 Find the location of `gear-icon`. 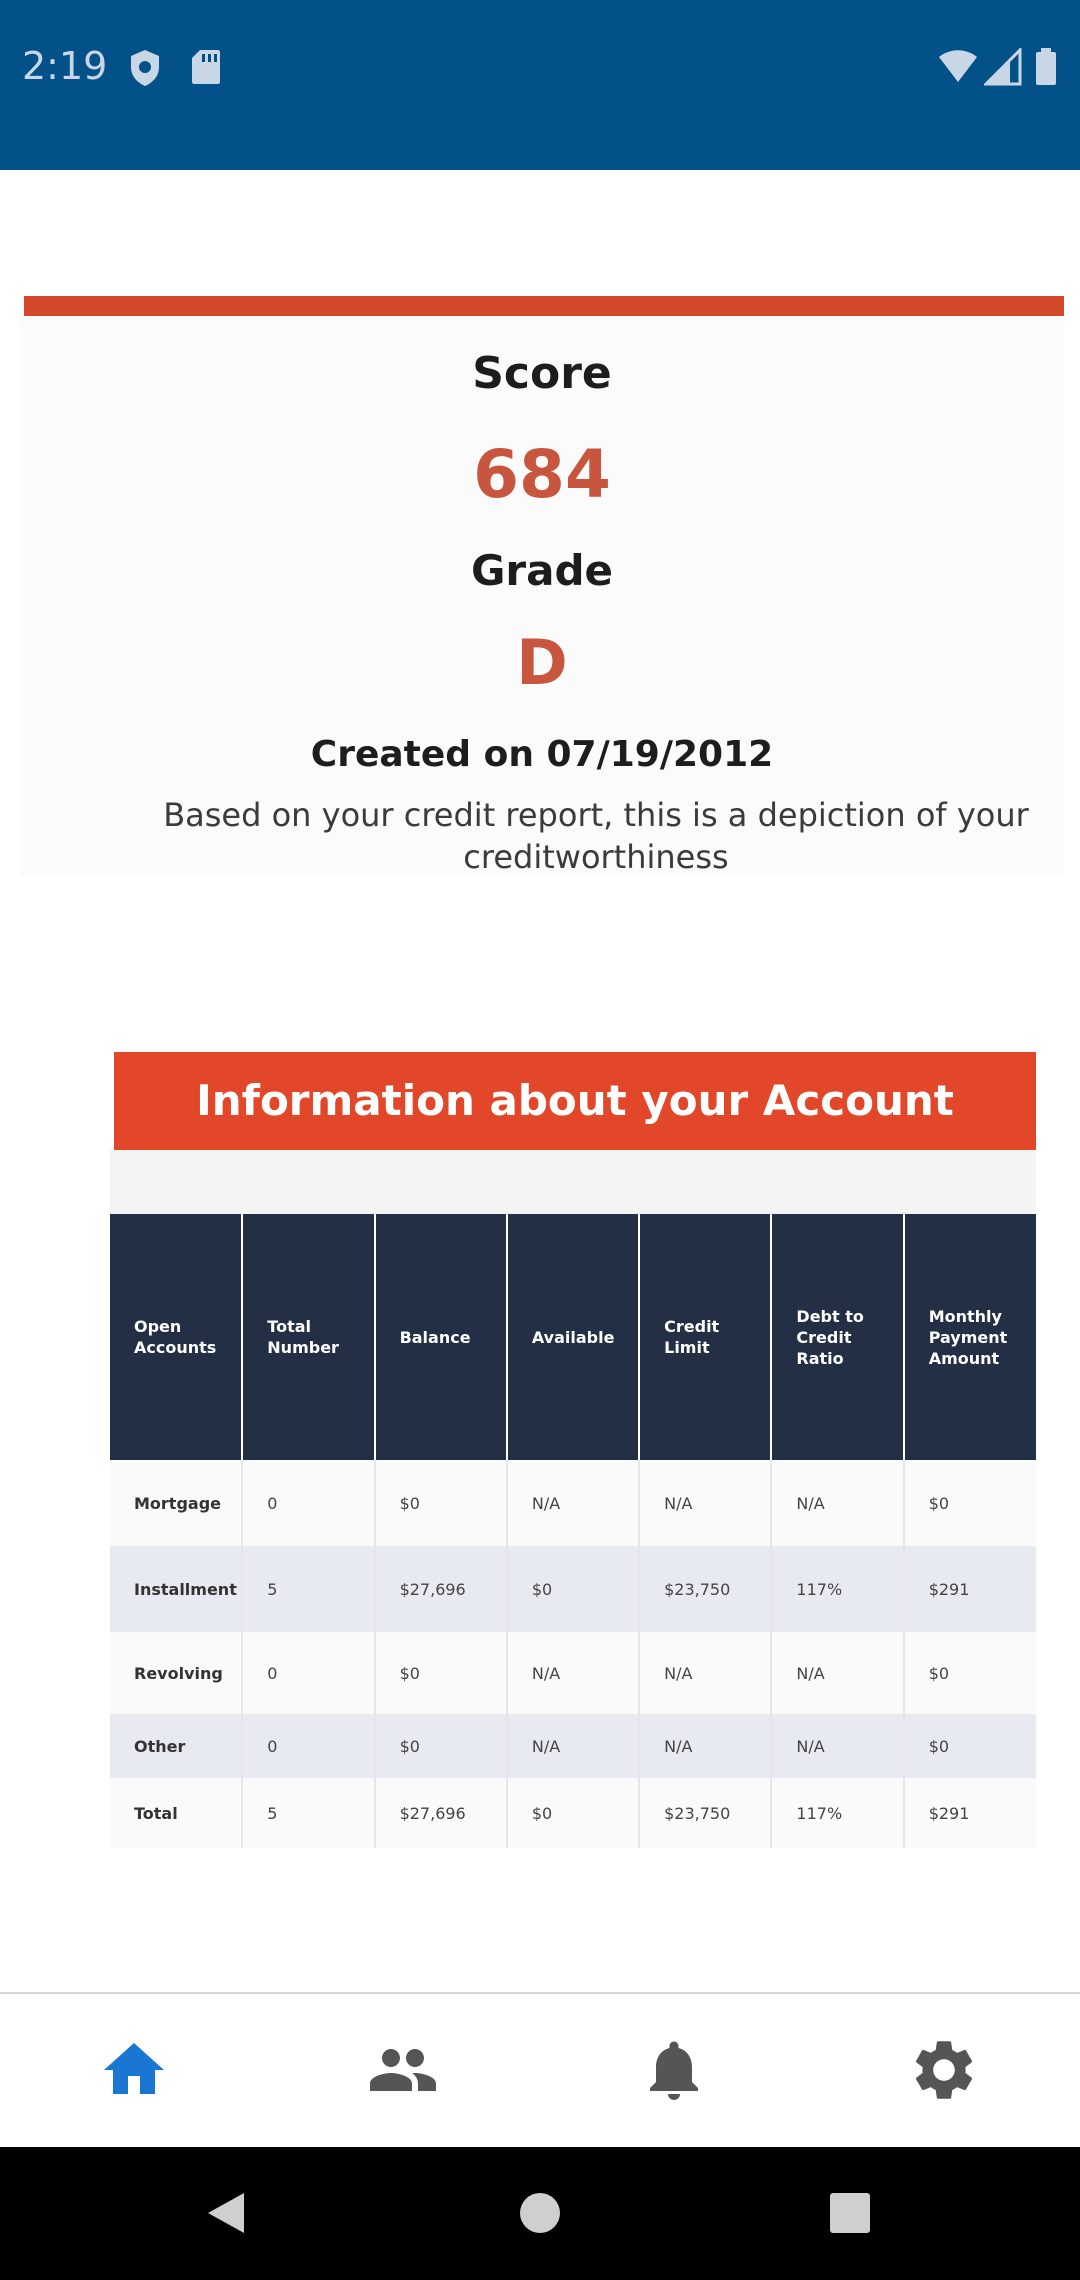

gear-icon is located at coordinates (944, 2070).